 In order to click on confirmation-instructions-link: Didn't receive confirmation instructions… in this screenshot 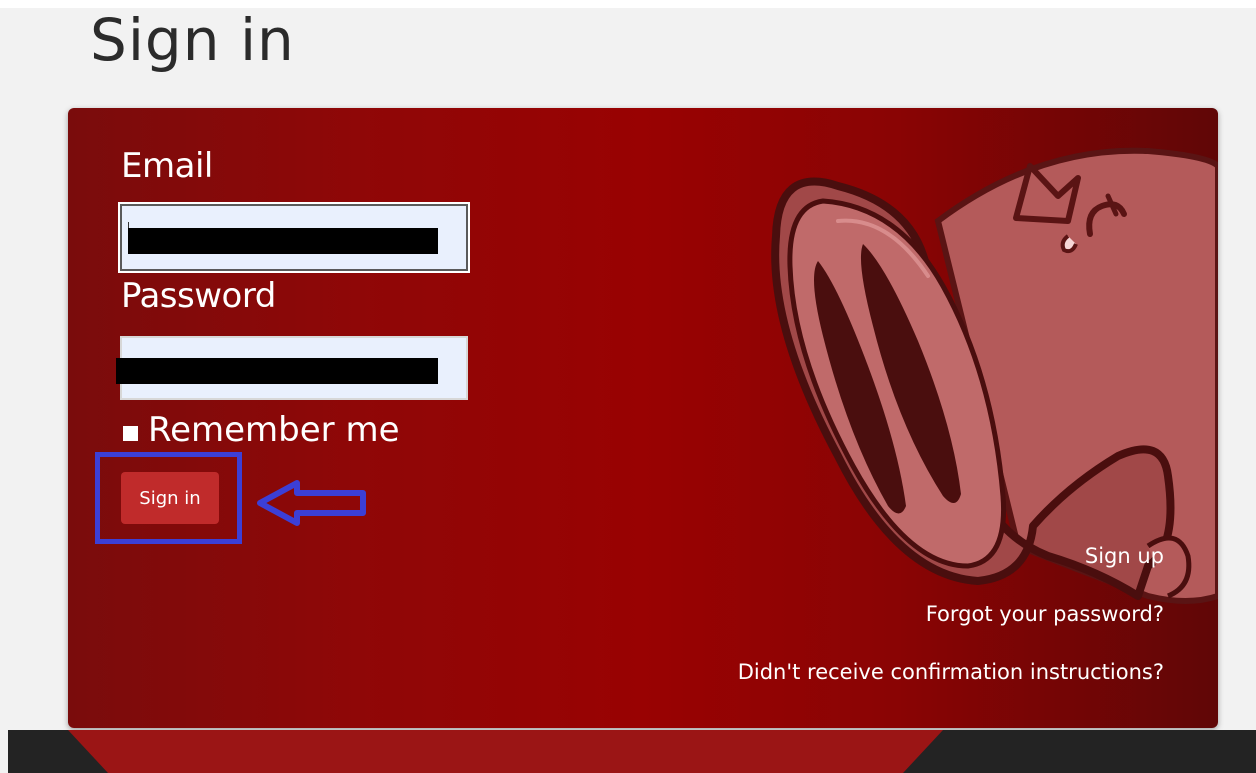, I will do `click(951, 672)`.